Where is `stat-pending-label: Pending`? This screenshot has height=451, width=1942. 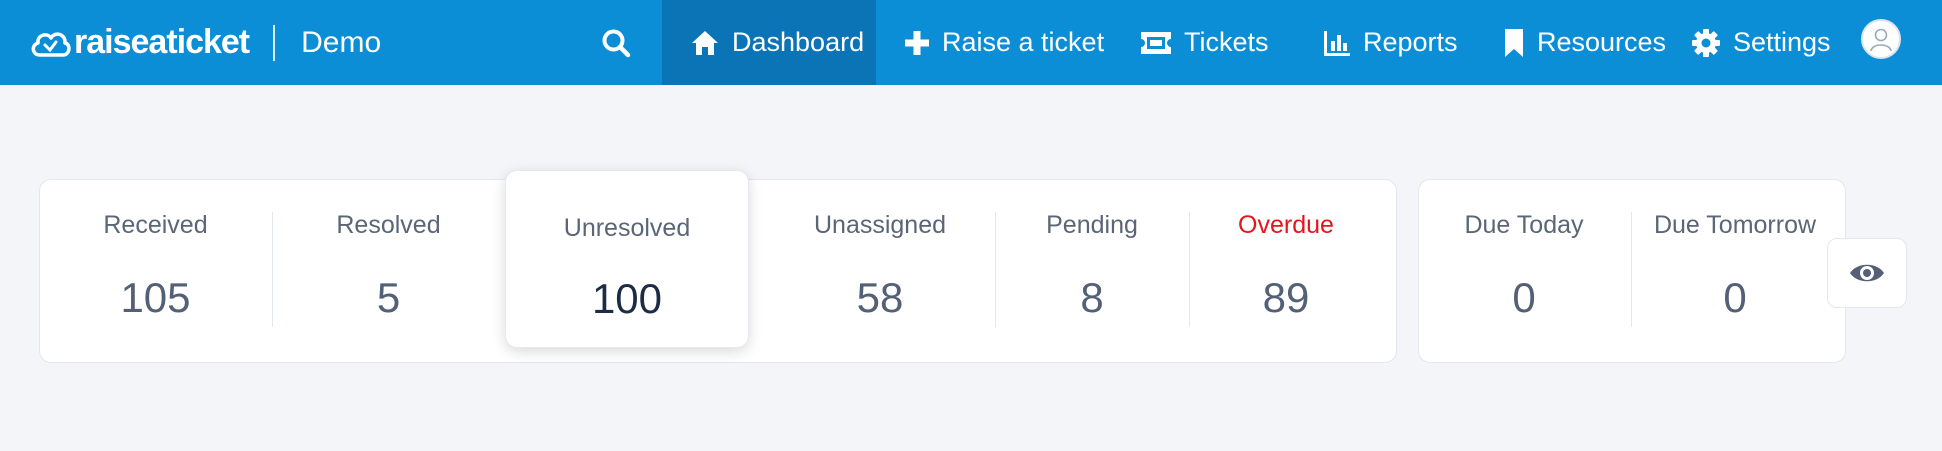 stat-pending-label: Pending is located at coordinates (1092, 225).